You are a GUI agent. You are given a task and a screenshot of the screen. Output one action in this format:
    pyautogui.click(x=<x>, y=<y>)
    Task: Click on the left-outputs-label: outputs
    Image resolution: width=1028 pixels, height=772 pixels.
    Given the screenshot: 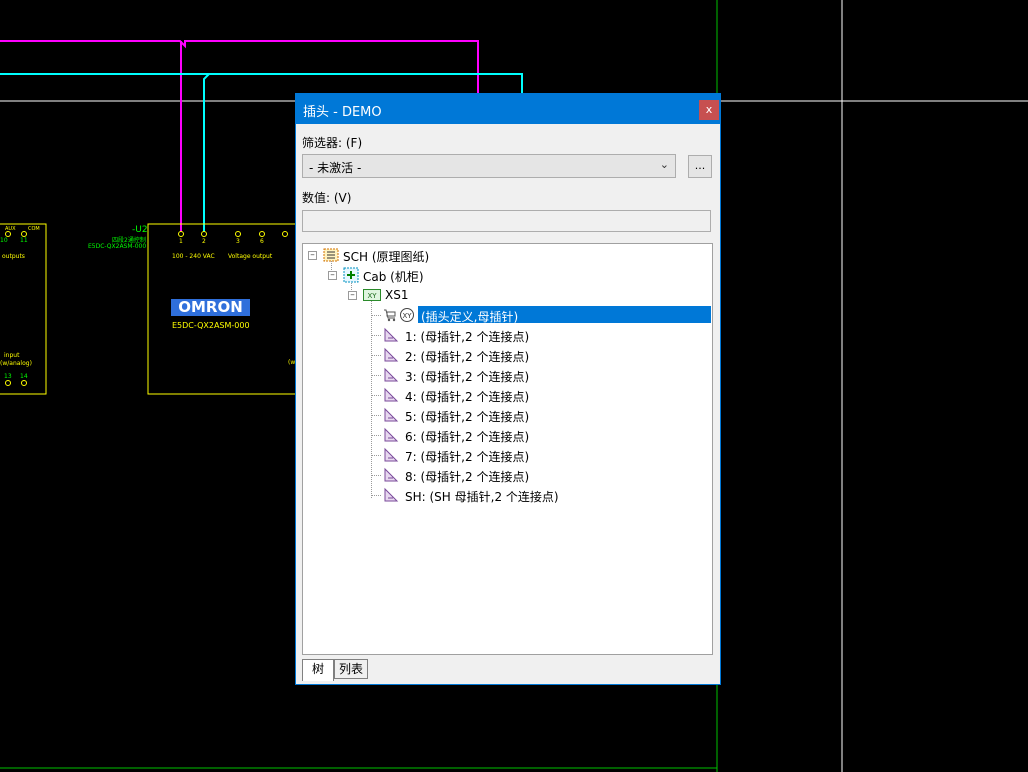 What is the action you would take?
    pyautogui.click(x=13, y=256)
    